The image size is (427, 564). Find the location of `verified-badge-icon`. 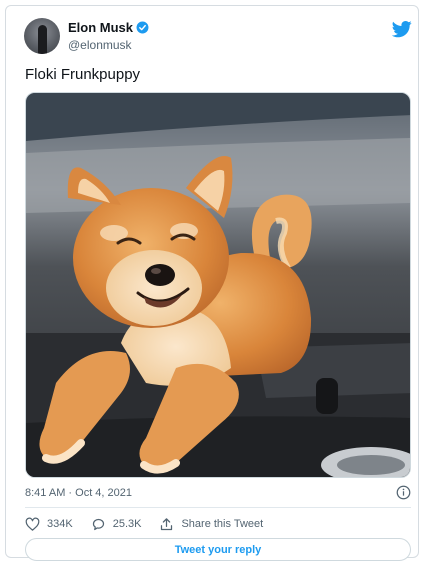

verified-badge-icon is located at coordinates (142, 27).